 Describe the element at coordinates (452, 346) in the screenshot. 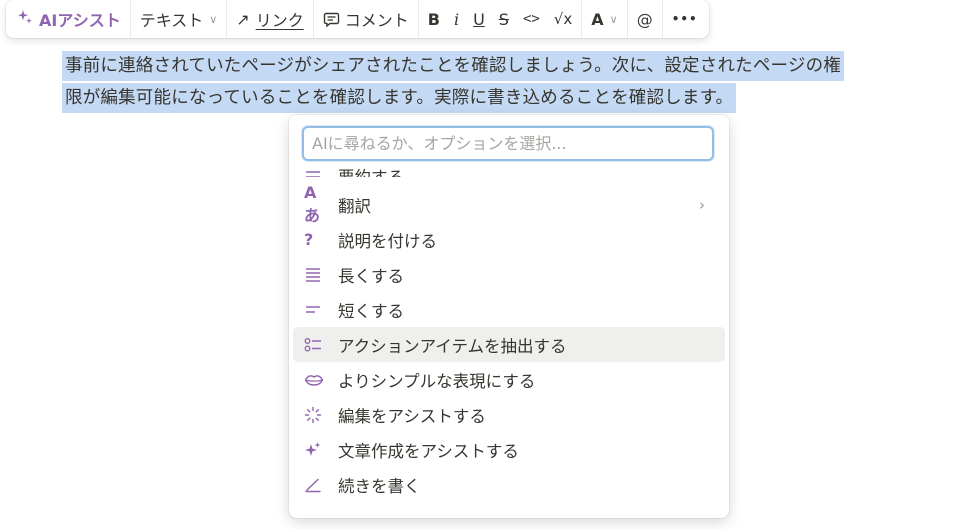

I see `menu-item-label: アクションアイテムを抽出する` at that location.